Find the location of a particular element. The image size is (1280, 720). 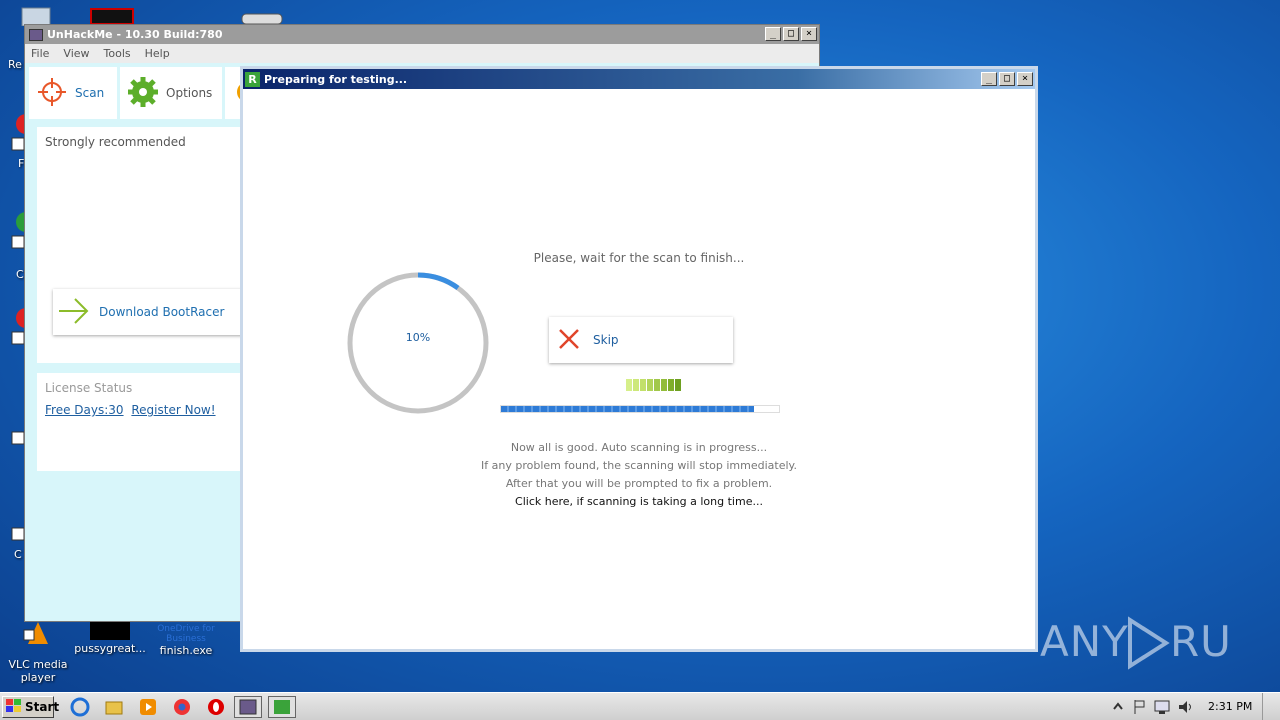

desktop-icon-label: VLC media player is located at coordinates (38, 671).